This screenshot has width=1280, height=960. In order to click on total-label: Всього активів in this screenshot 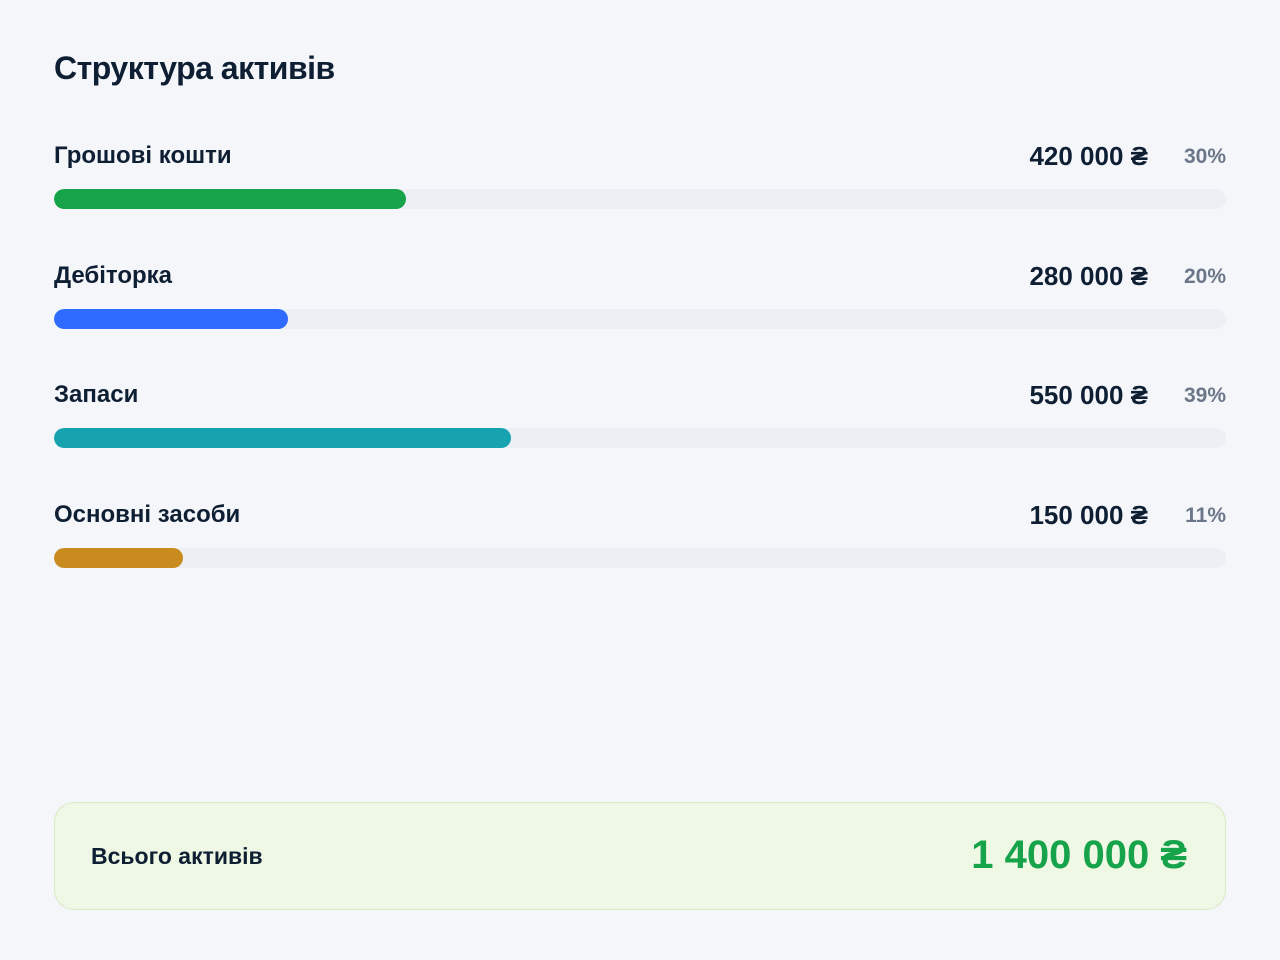, I will do `click(177, 856)`.